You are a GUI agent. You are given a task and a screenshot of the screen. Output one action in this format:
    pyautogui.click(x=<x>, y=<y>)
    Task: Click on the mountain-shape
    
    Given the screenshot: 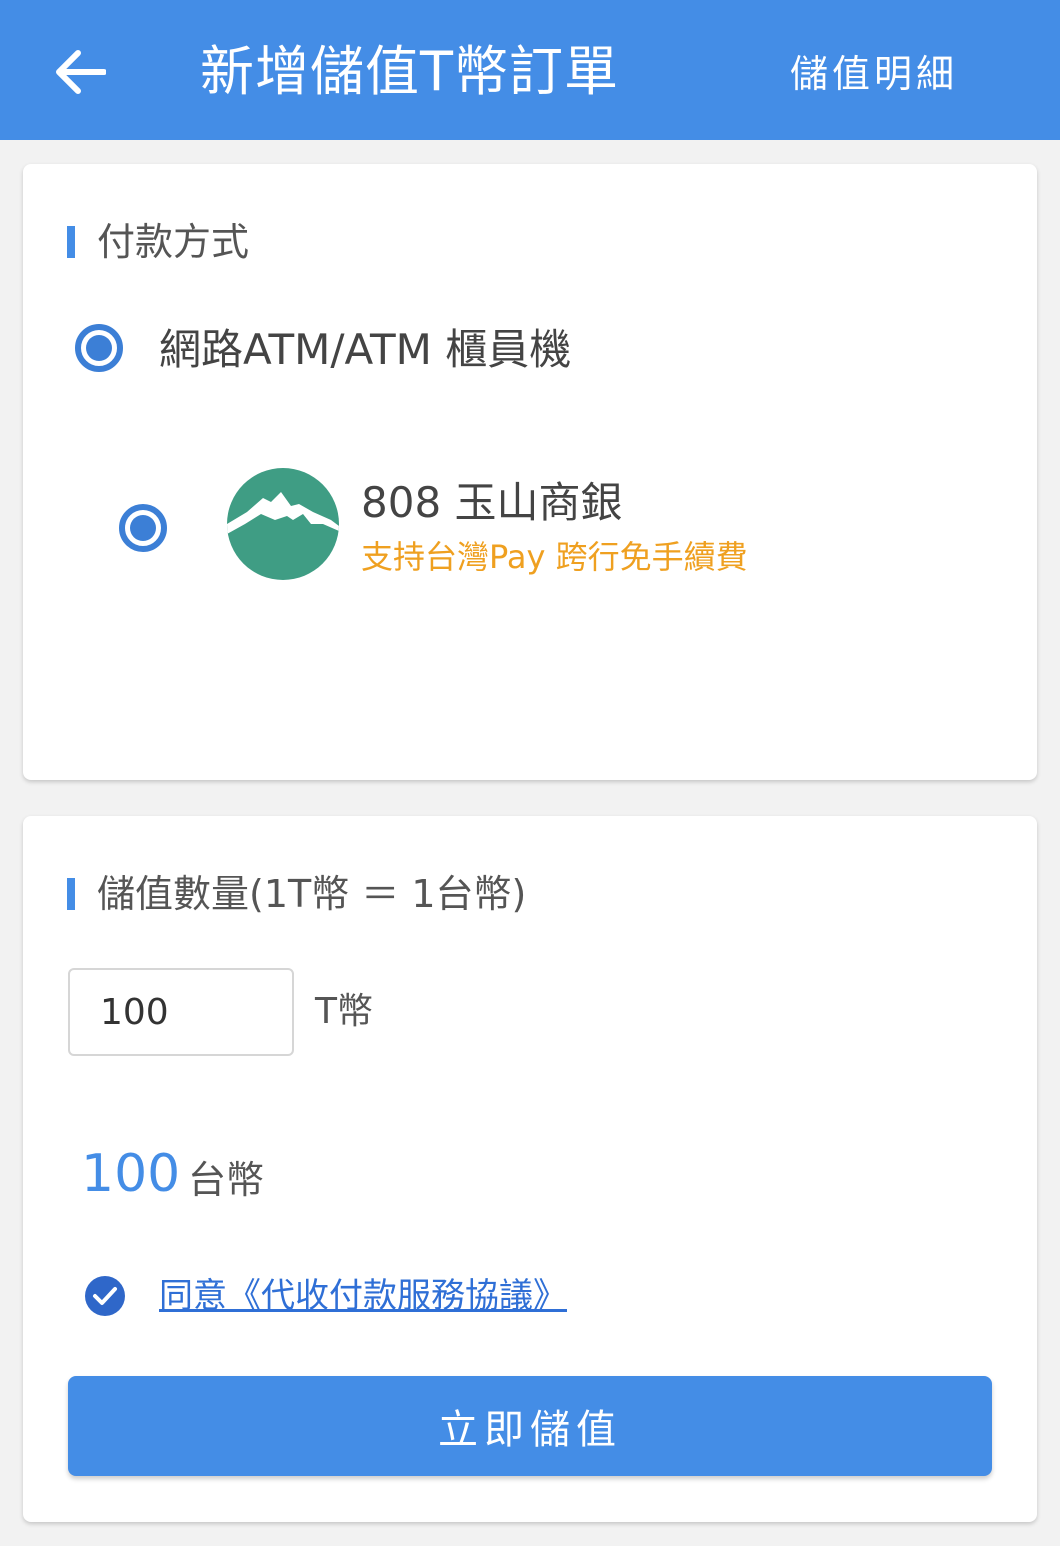 What is the action you would take?
    pyautogui.click(x=283, y=513)
    